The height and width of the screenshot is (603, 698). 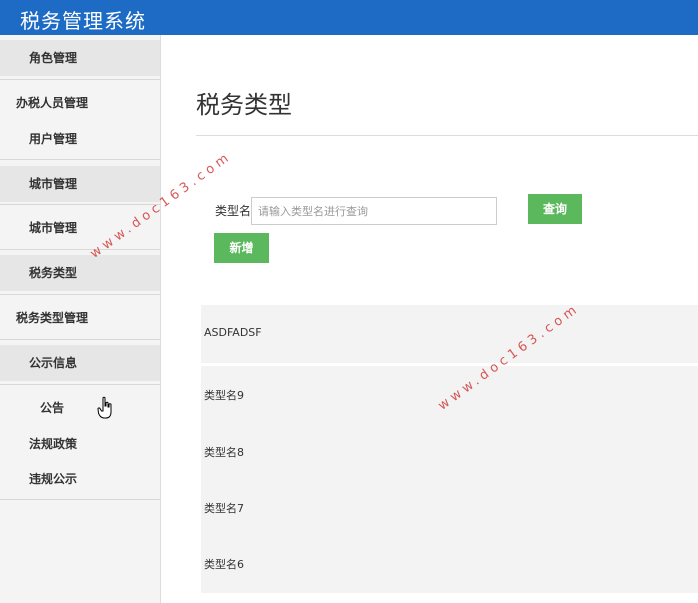 What do you see at coordinates (447, 135) in the screenshot?
I see `title-divider` at bounding box center [447, 135].